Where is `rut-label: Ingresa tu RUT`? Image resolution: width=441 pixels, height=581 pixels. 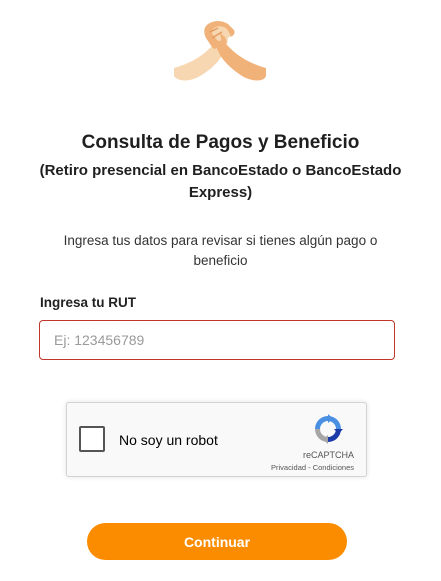 rut-label: Ingresa tu RUT is located at coordinates (88, 302).